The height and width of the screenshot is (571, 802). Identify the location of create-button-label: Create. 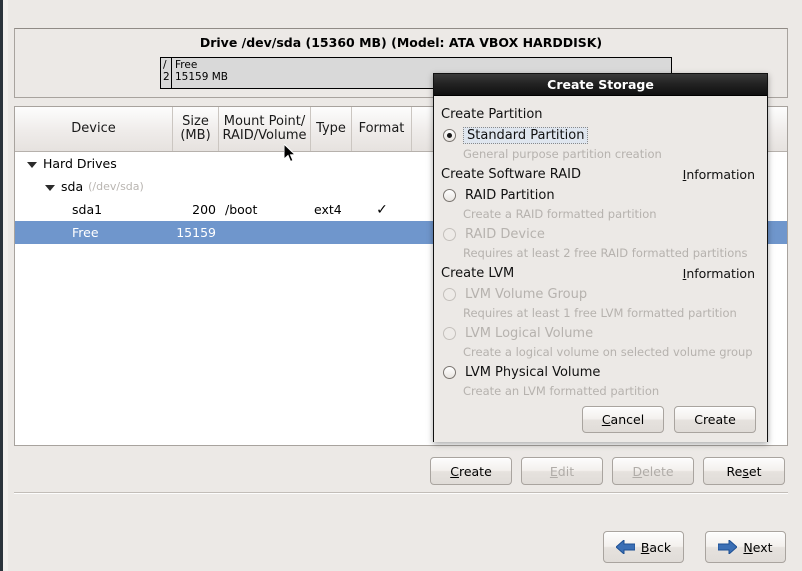
(471, 471).